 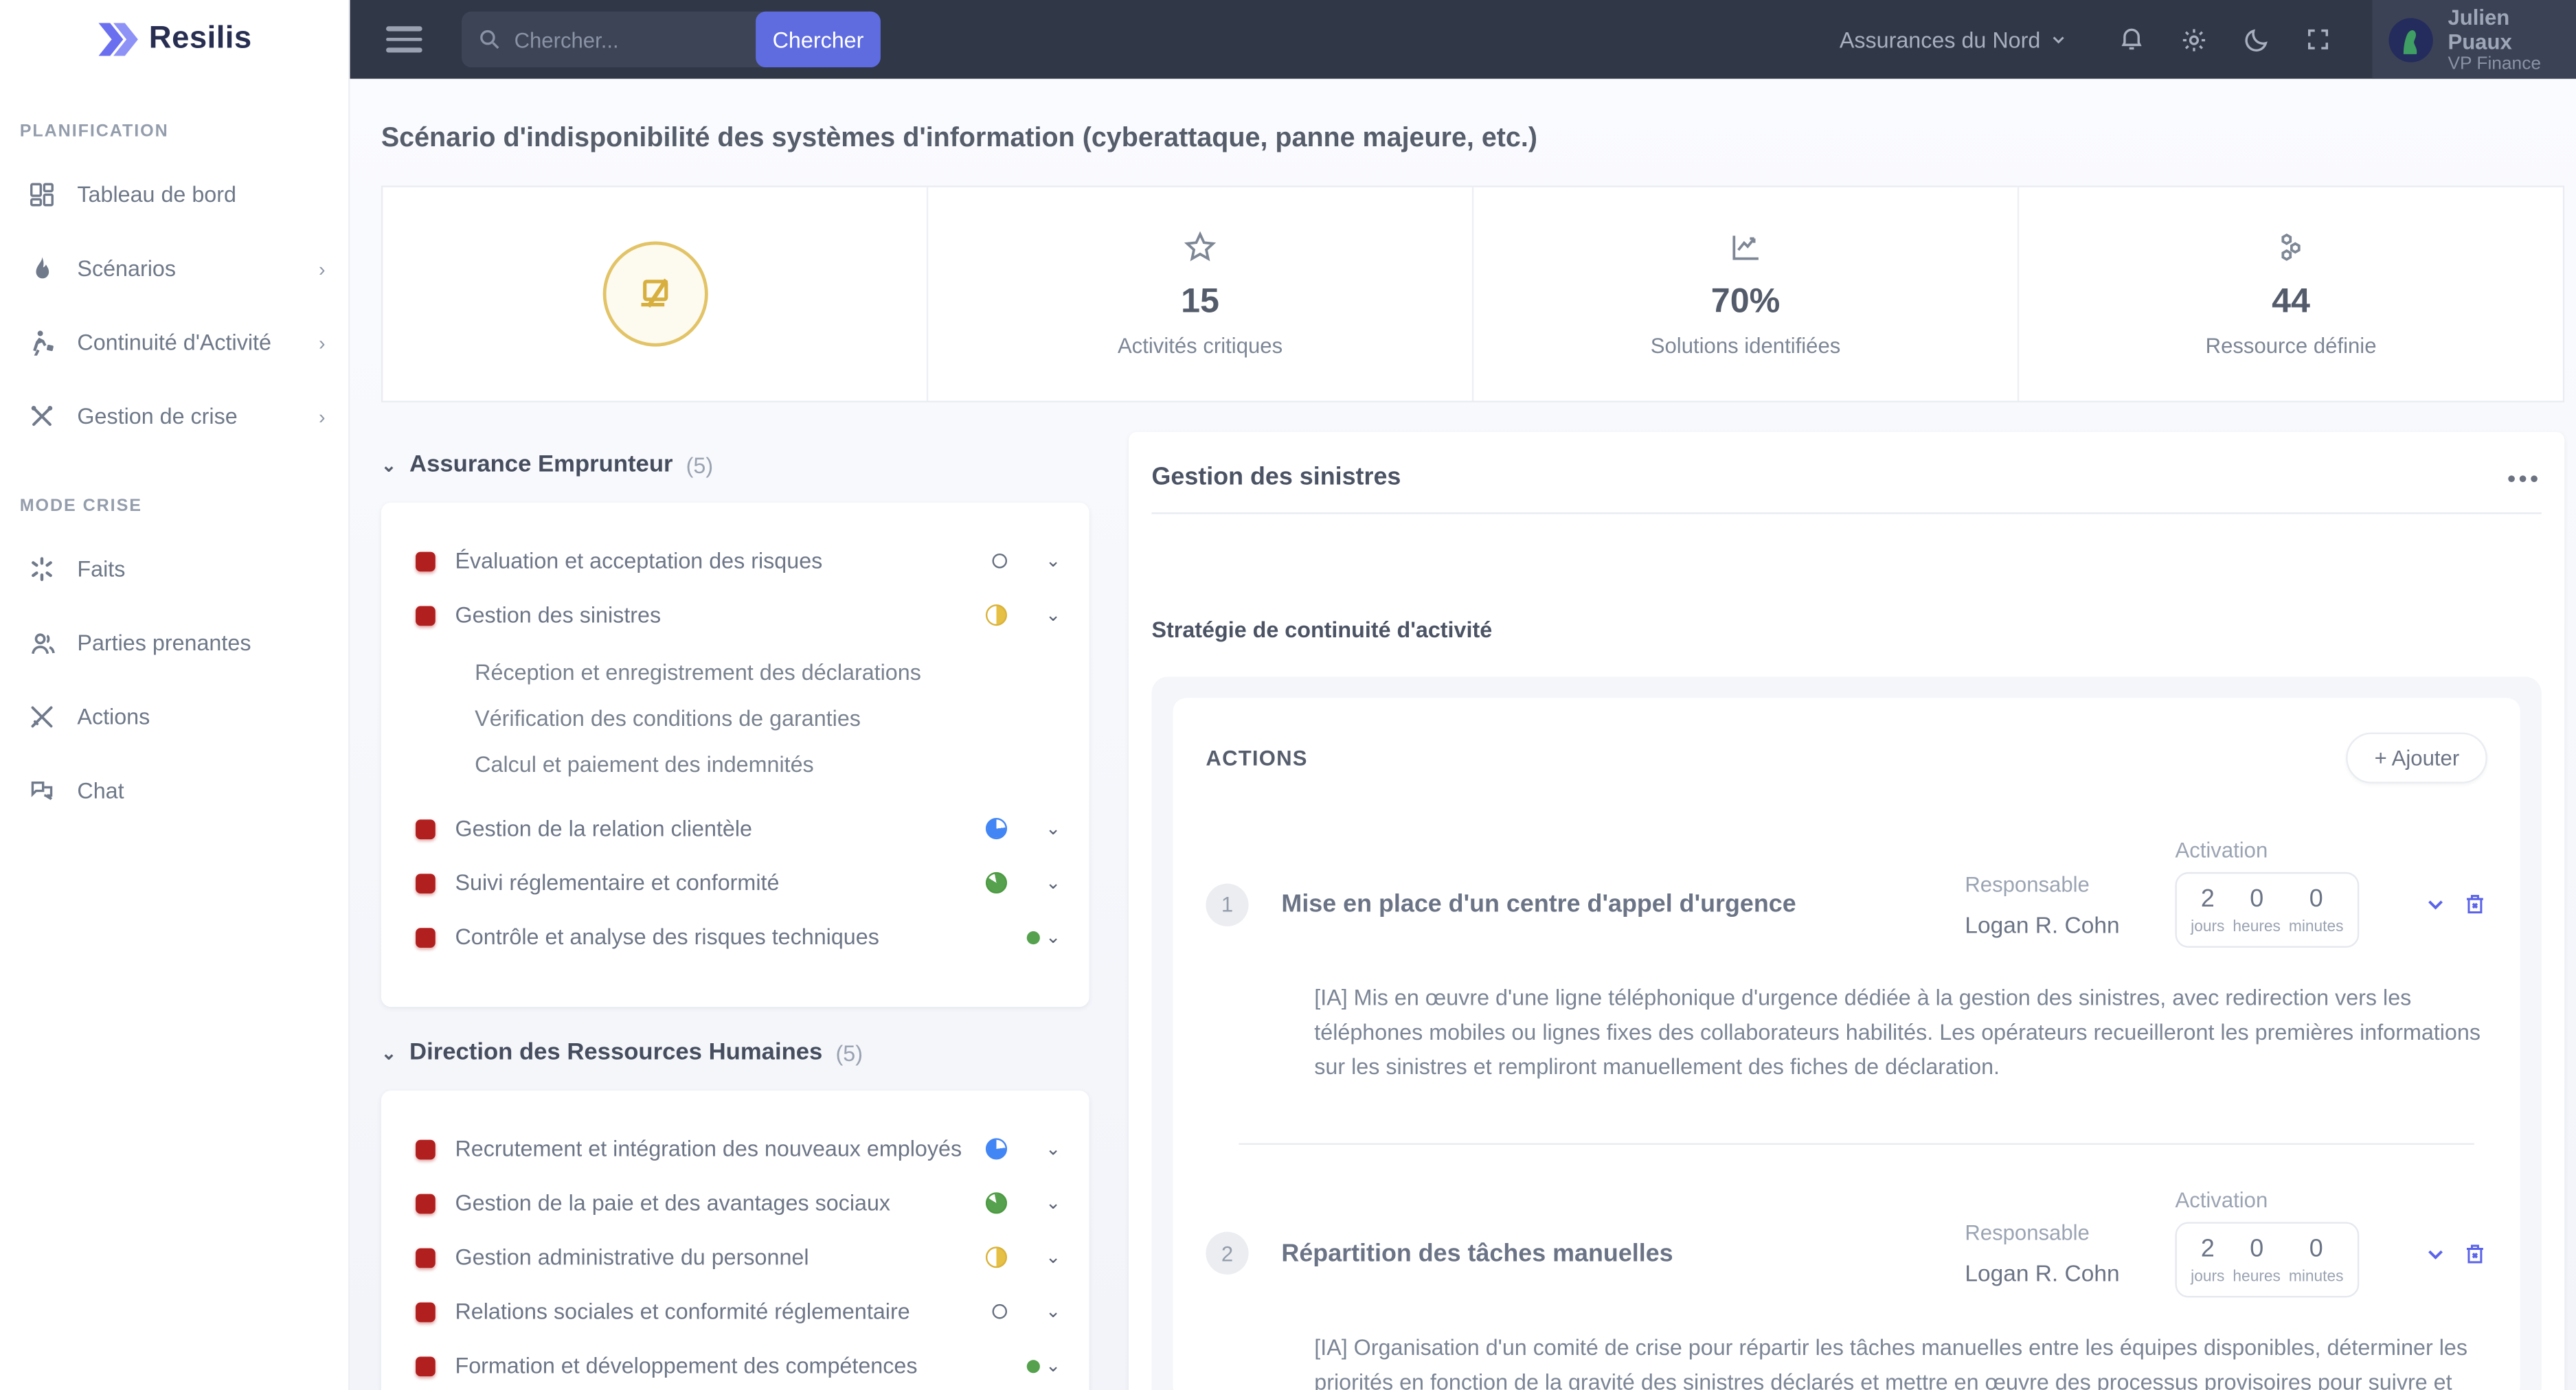 I want to click on responsable-name: Logan R. Cohn, so click(x=2042, y=924).